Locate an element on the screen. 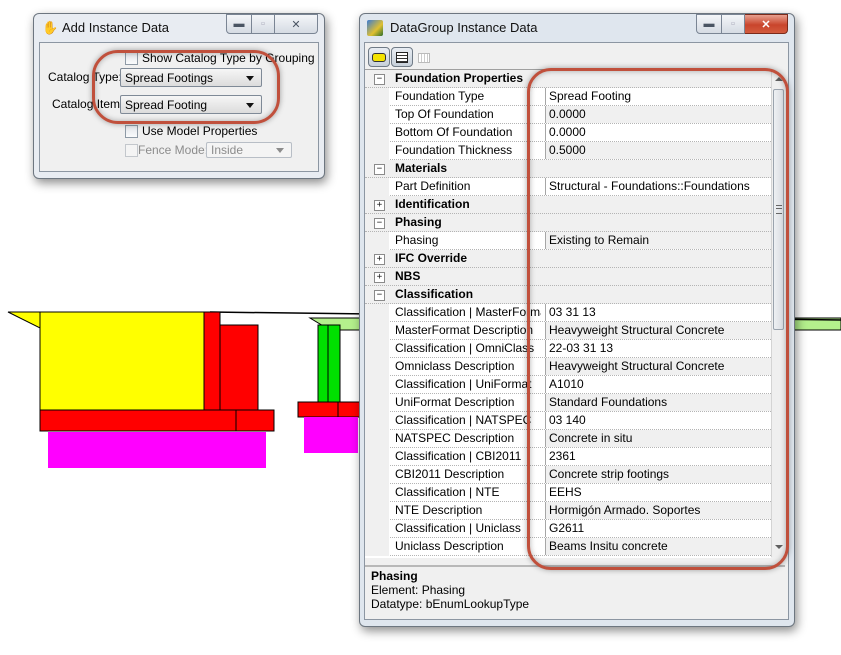  property-row: Classification | NATSPEC 03 140 is located at coordinates (568, 421).